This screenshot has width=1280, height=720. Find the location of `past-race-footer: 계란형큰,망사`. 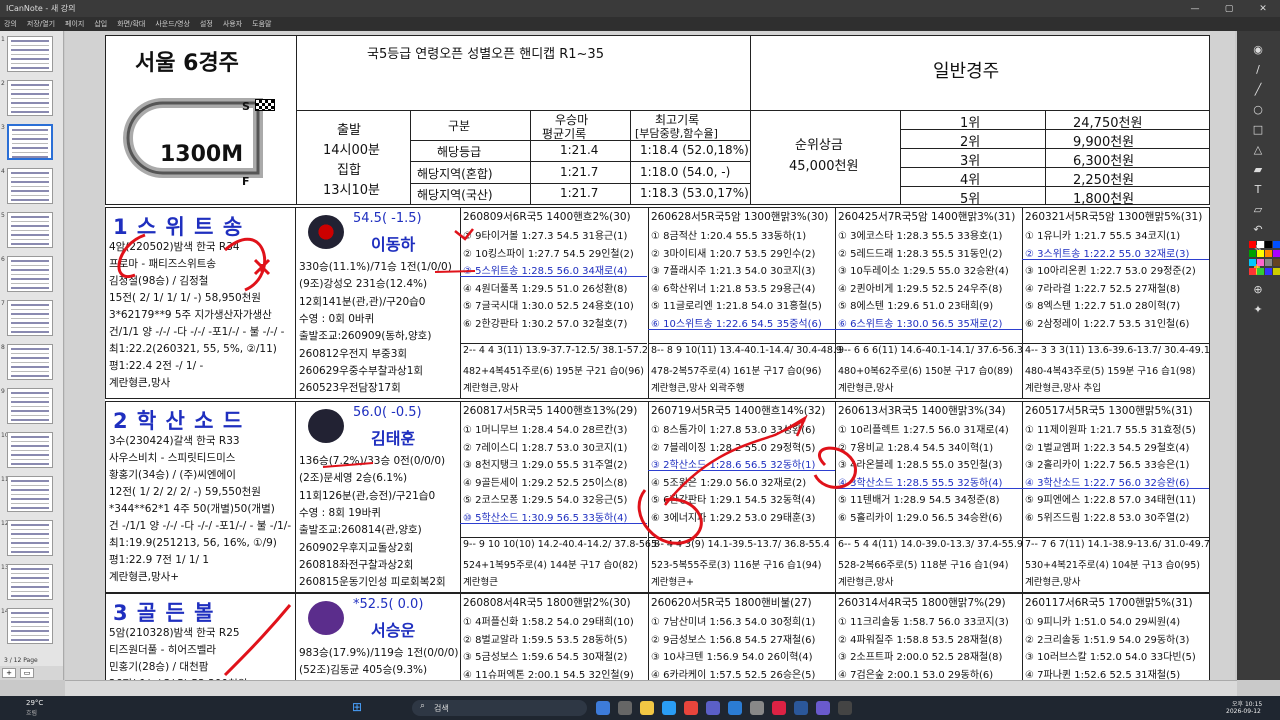

past-race-footer: 계란형큰,망사 is located at coordinates (866, 388).